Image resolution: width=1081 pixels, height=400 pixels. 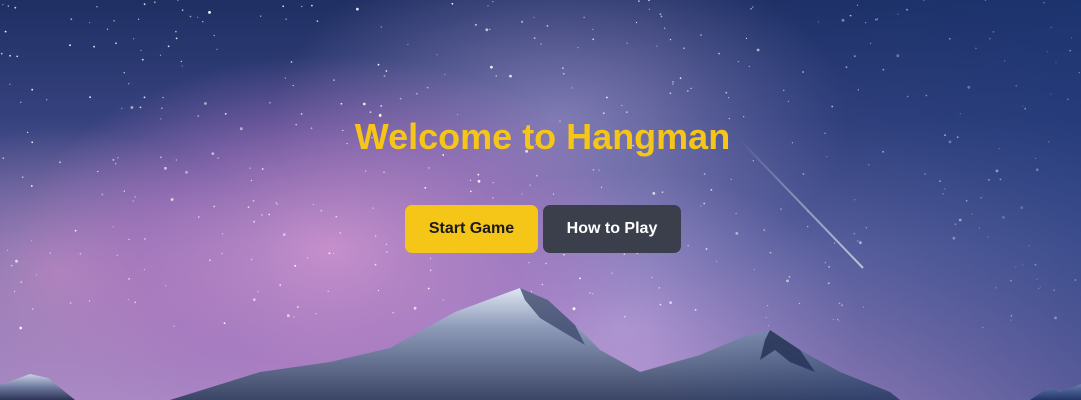 I want to click on page-title: Welcome to Hangman, so click(x=542, y=136).